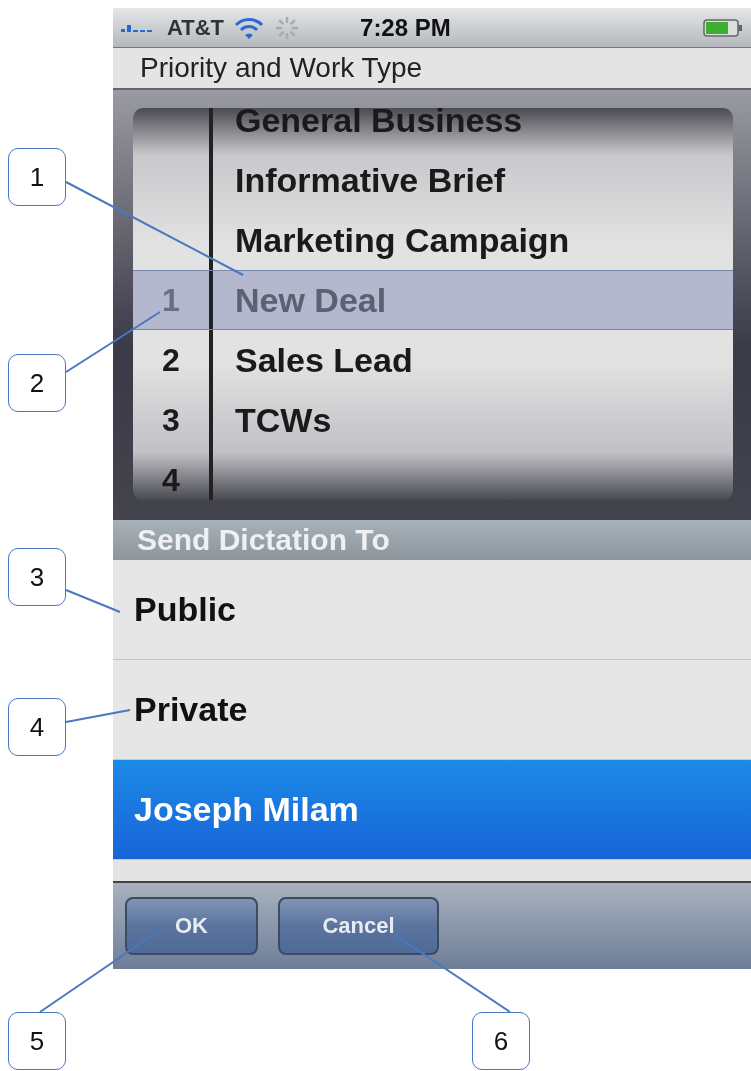  What do you see at coordinates (37, 727) in the screenshot?
I see `callout-label: 4` at bounding box center [37, 727].